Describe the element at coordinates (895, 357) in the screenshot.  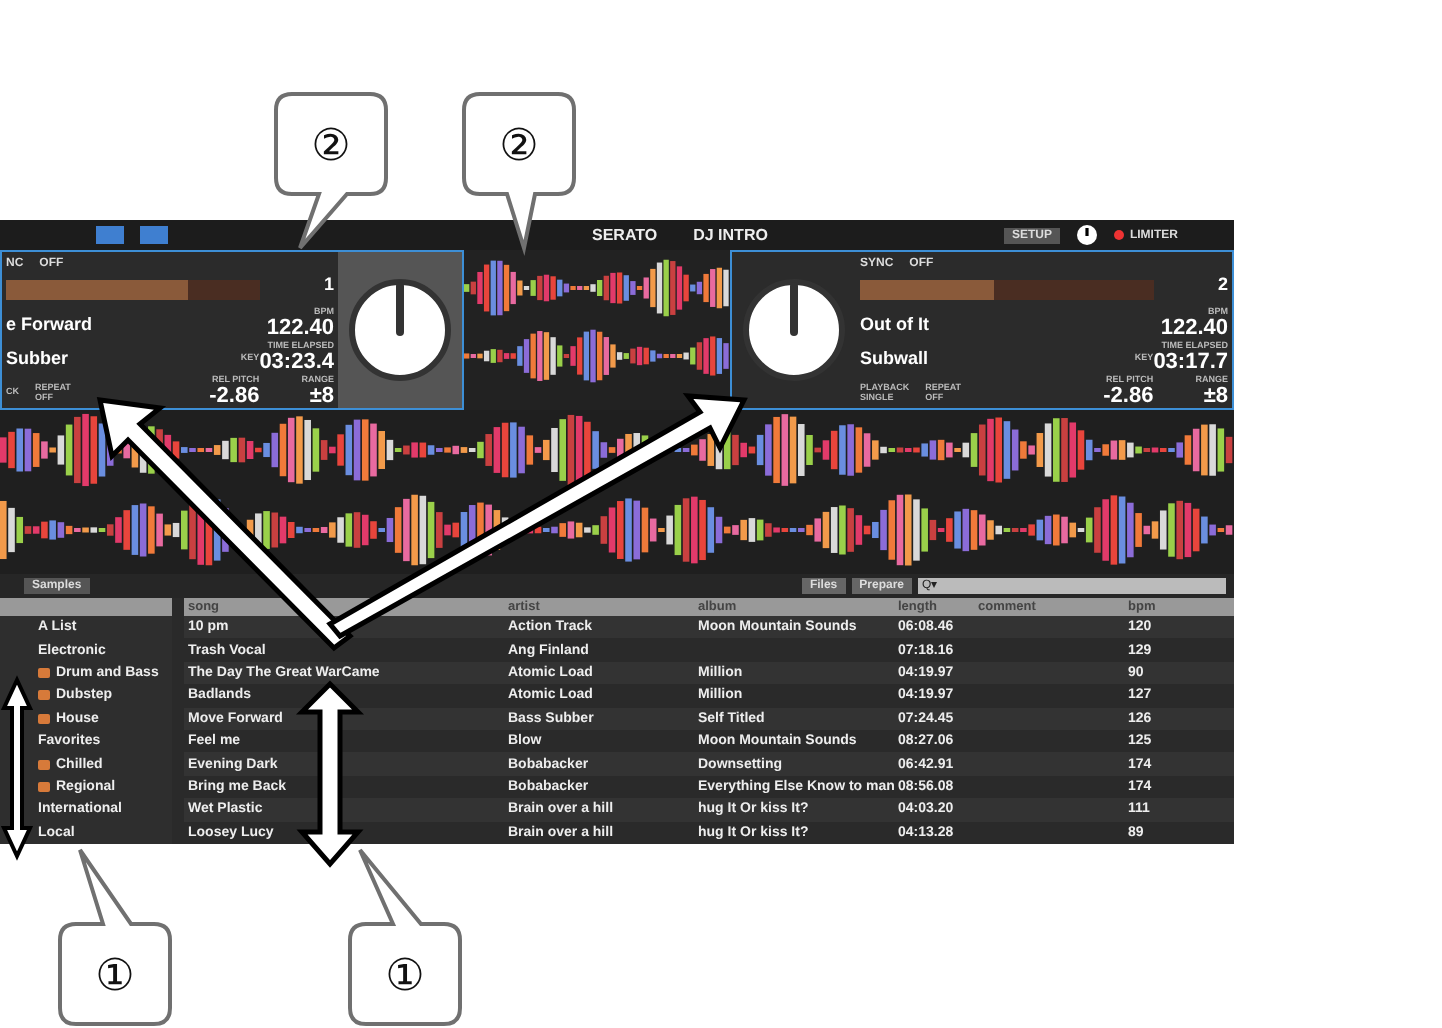
I see `track-artist: Subwall` at that location.